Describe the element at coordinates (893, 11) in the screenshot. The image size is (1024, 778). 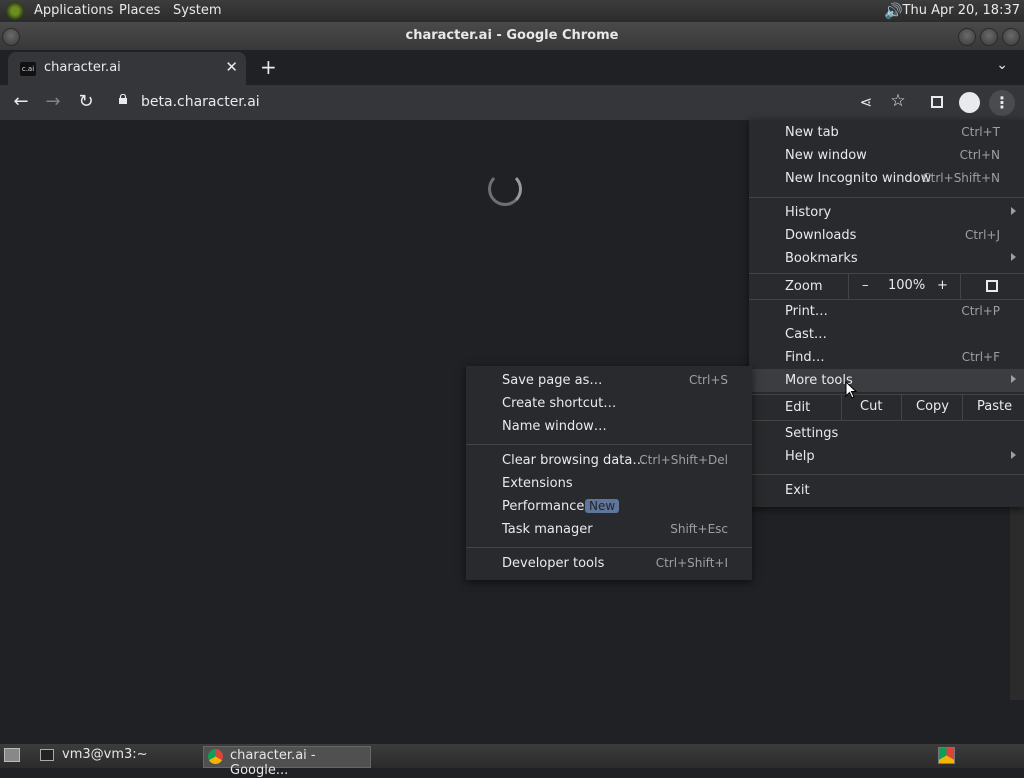
I see `volume-icon: 🔊` at that location.